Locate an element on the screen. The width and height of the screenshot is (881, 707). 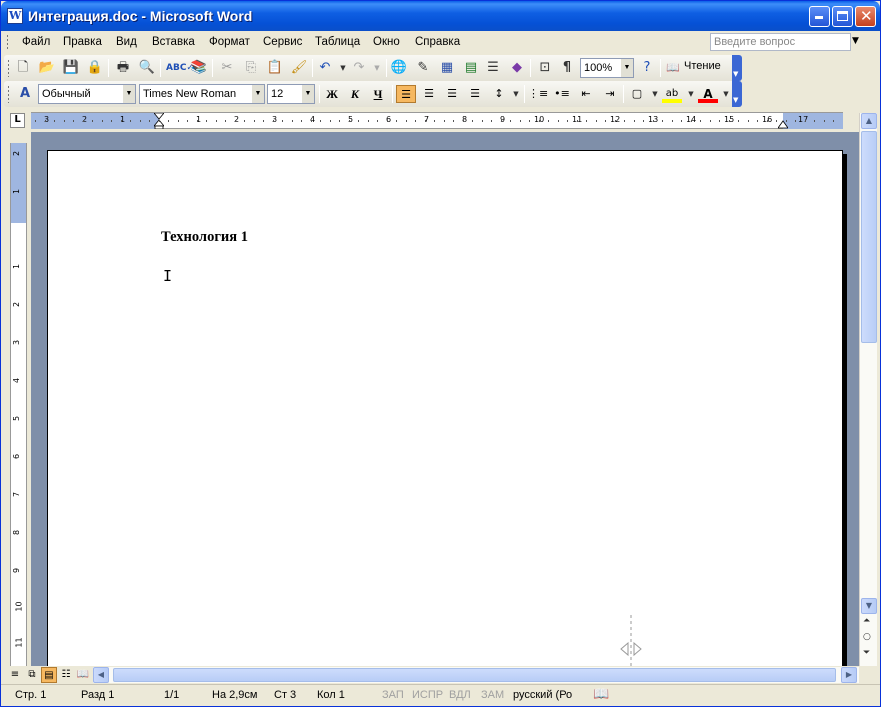
menu-file: Файл is located at coordinates (36, 42).